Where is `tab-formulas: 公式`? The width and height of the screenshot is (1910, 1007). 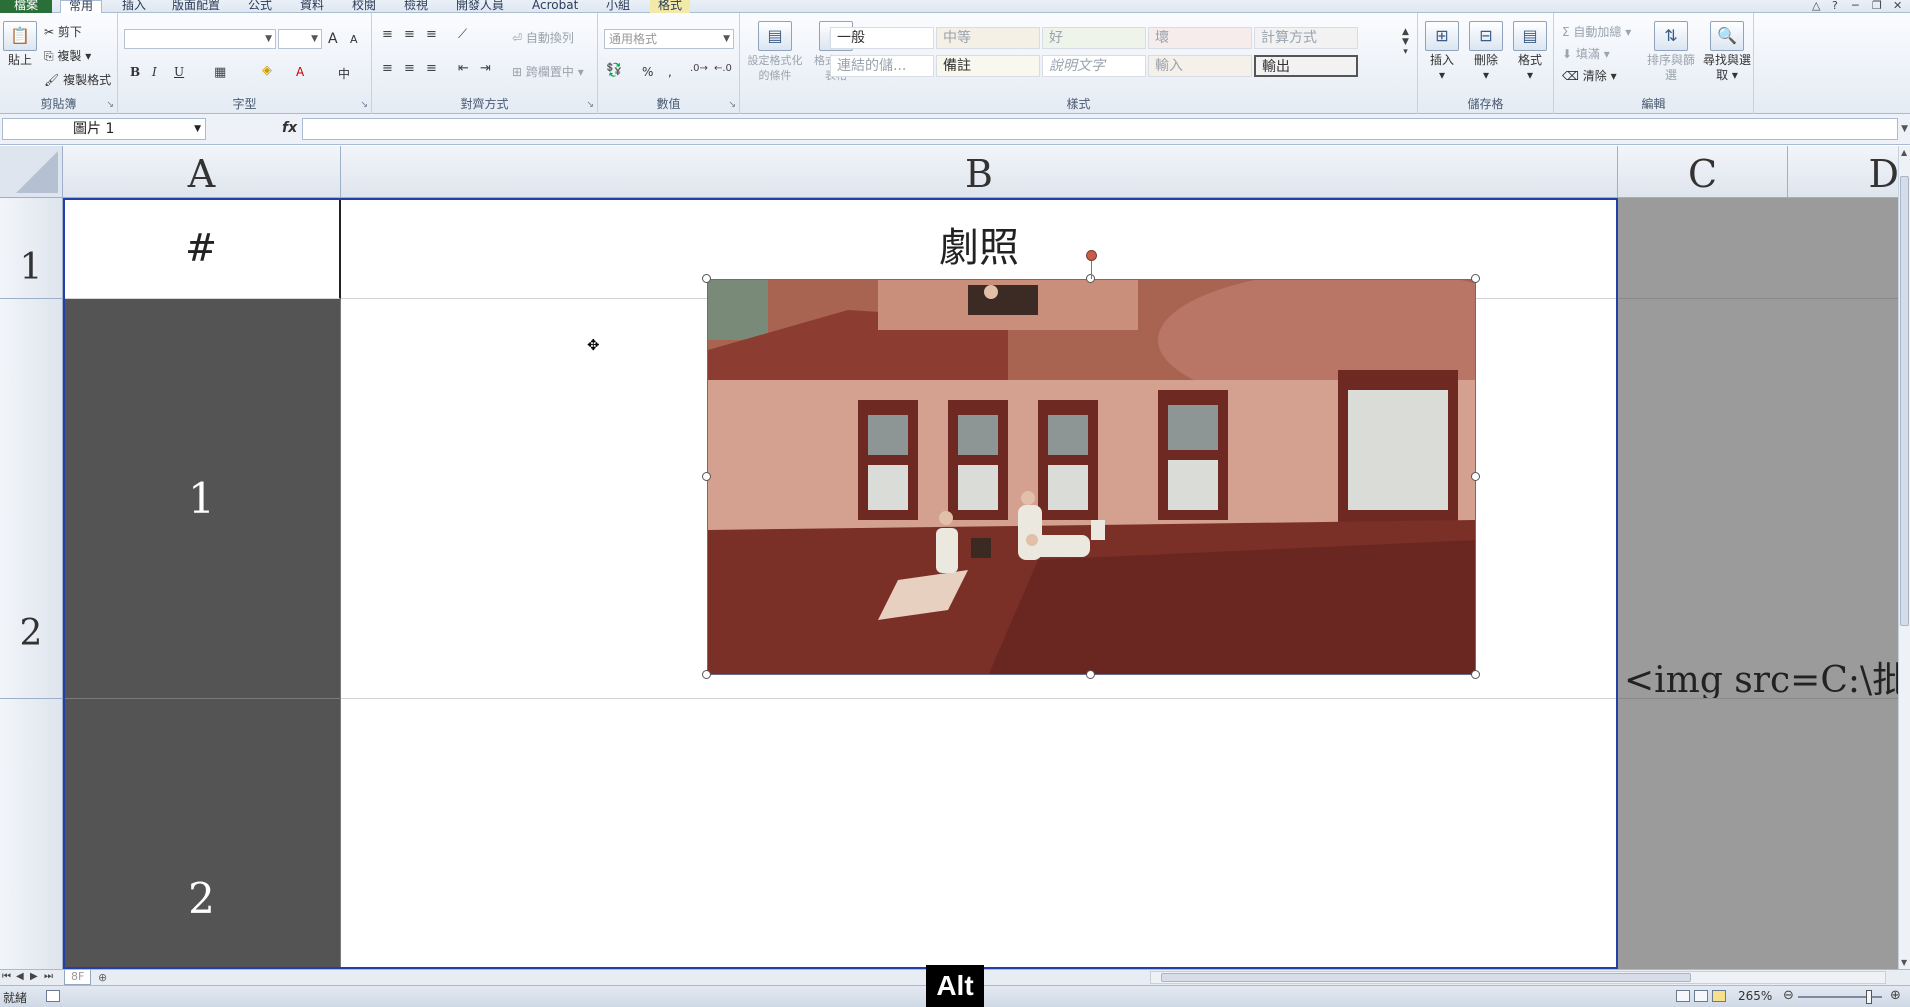
tab-formulas: 公式 is located at coordinates (260, 6).